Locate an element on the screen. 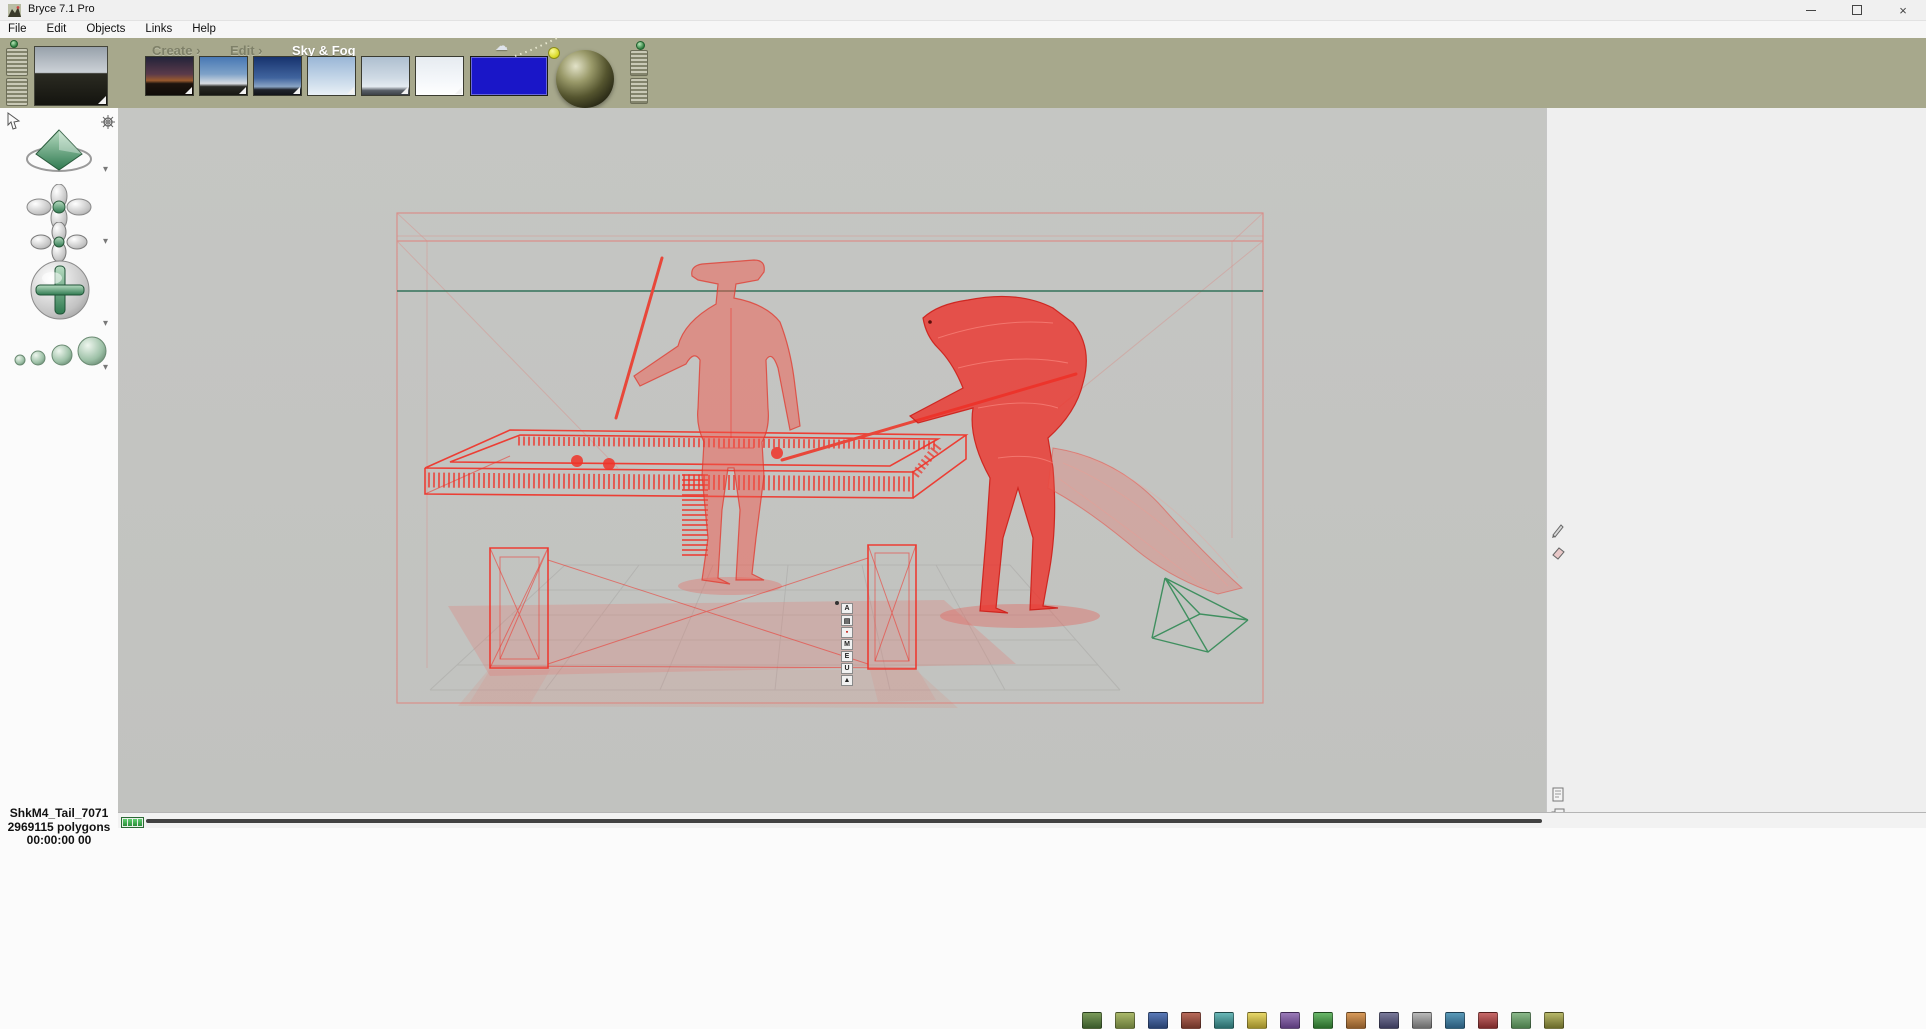  menu-objects: Objects is located at coordinates (105, 29).